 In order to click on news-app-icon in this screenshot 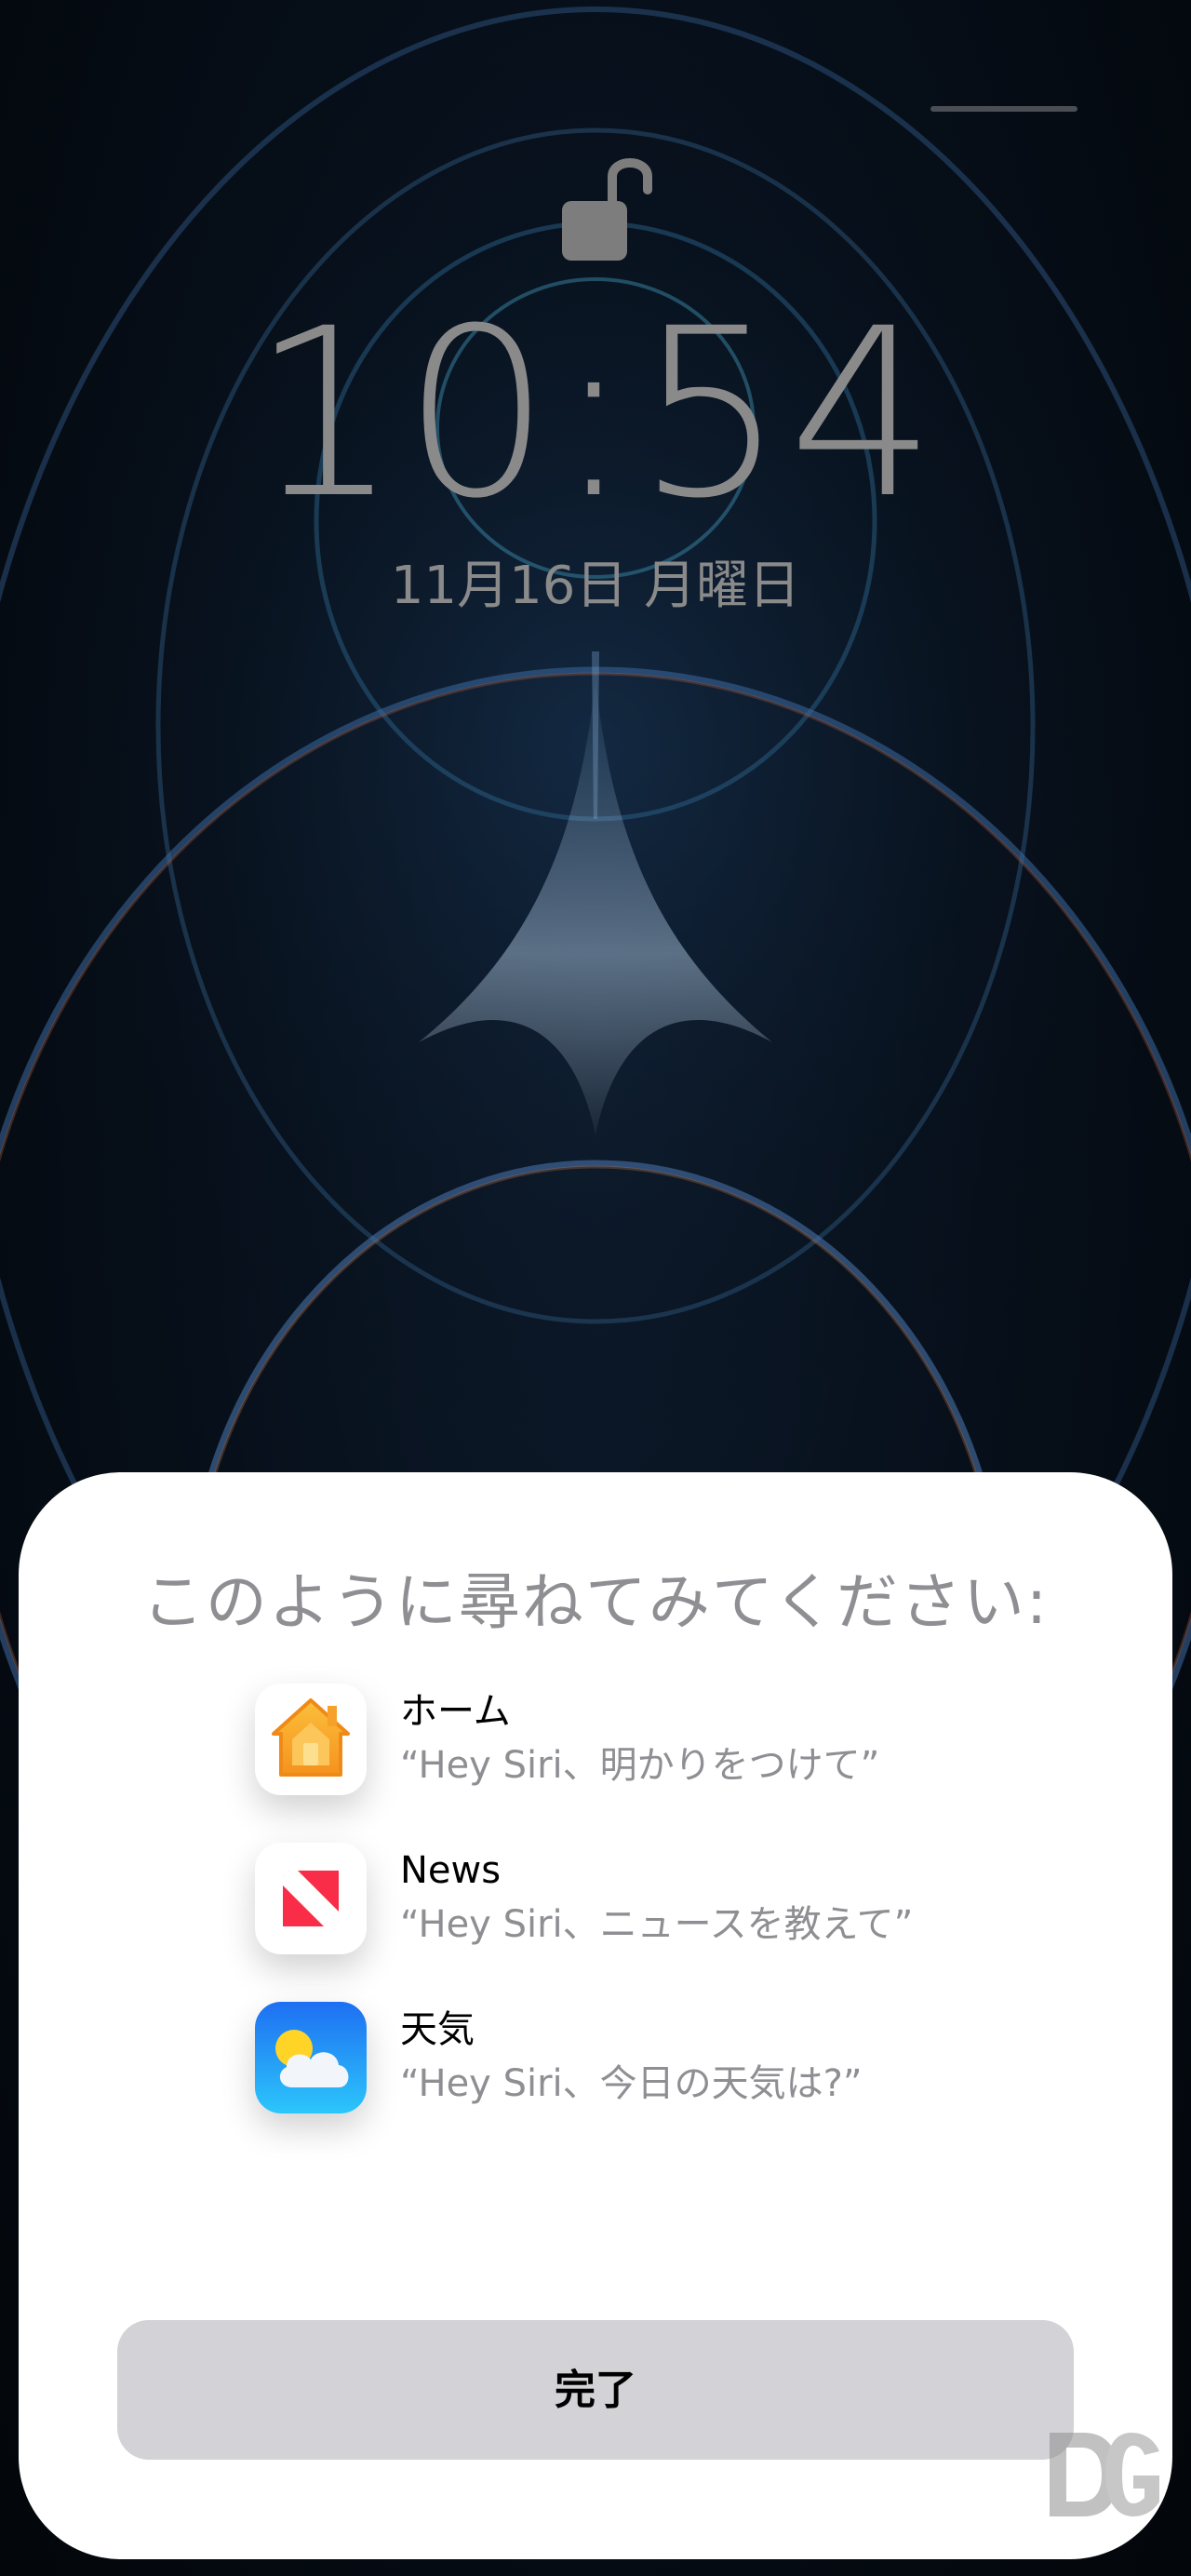, I will do `click(311, 1898)`.